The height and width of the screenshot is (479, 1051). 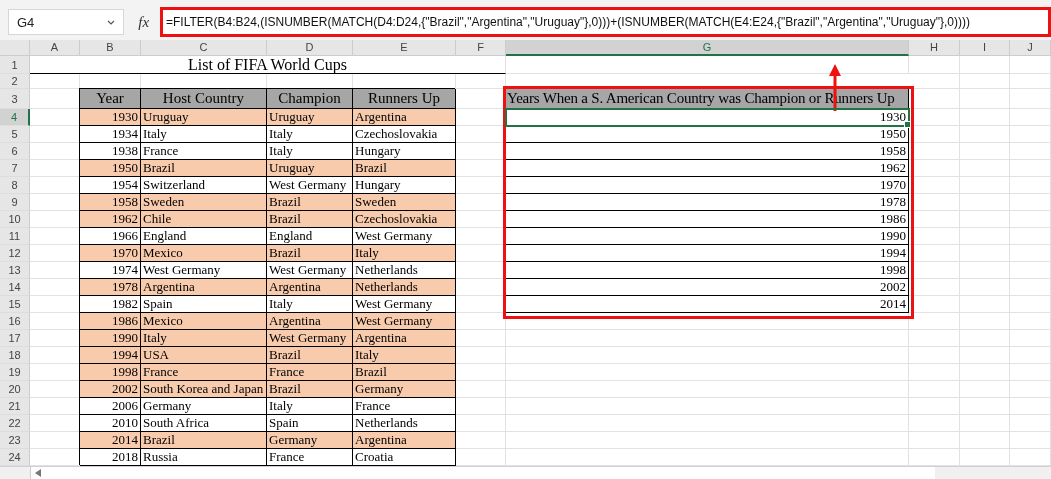 I want to click on row-header: 4, so click(x=15, y=117).